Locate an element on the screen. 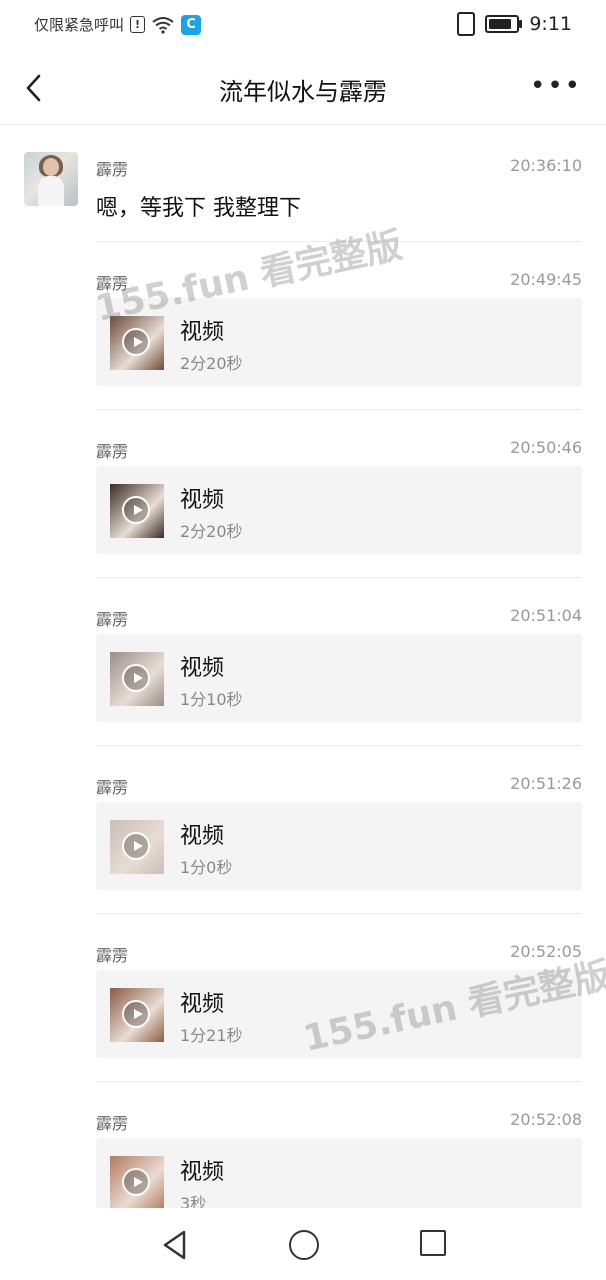 Image resolution: width=606 pixels, height=1280 pixels. message-time: 20:51:04 is located at coordinates (546, 615).